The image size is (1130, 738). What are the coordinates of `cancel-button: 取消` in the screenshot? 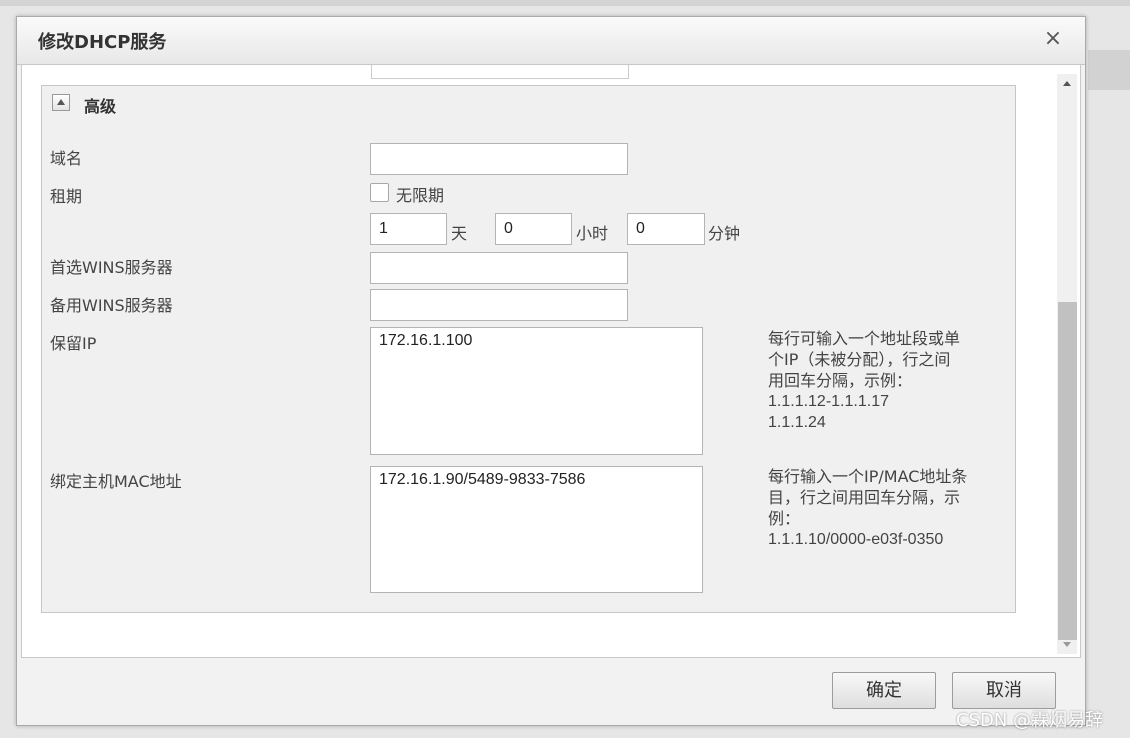 It's located at (1004, 690).